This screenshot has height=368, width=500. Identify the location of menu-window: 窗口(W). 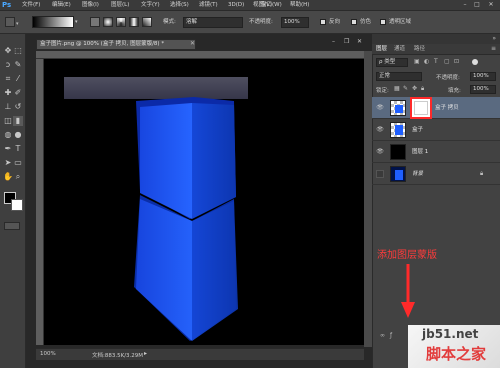
(271, 5).